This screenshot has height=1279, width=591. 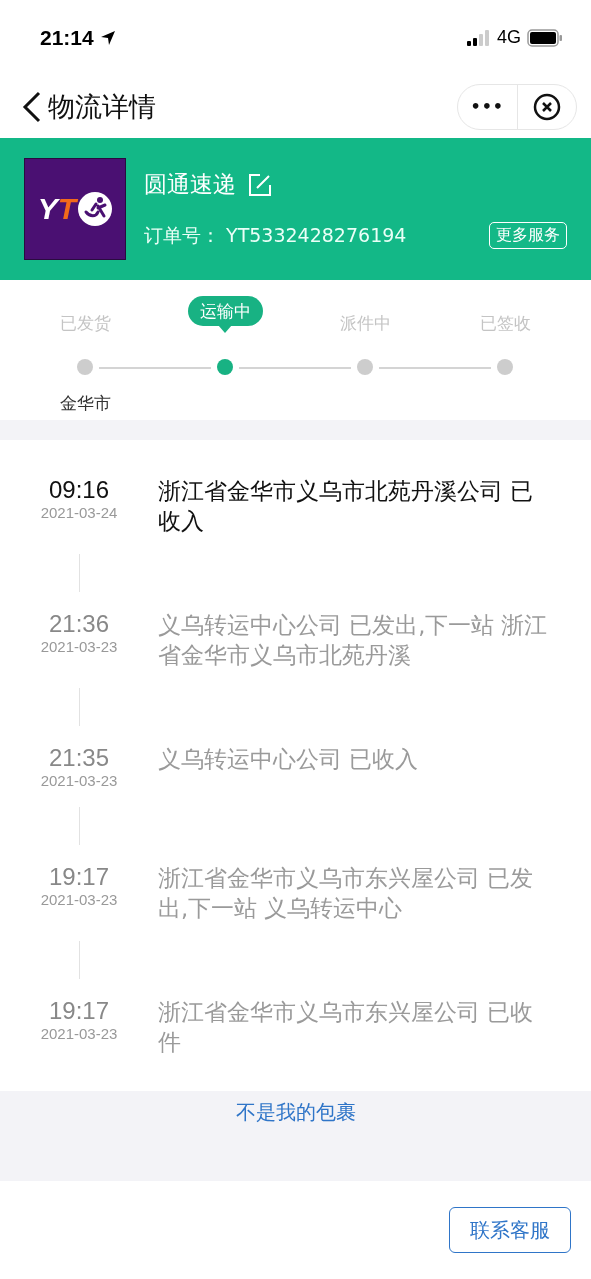 What do you see at coordinates (79, 490) in the screenshot?
I see `event-time: 09:16` at bounding box center [79, 490].